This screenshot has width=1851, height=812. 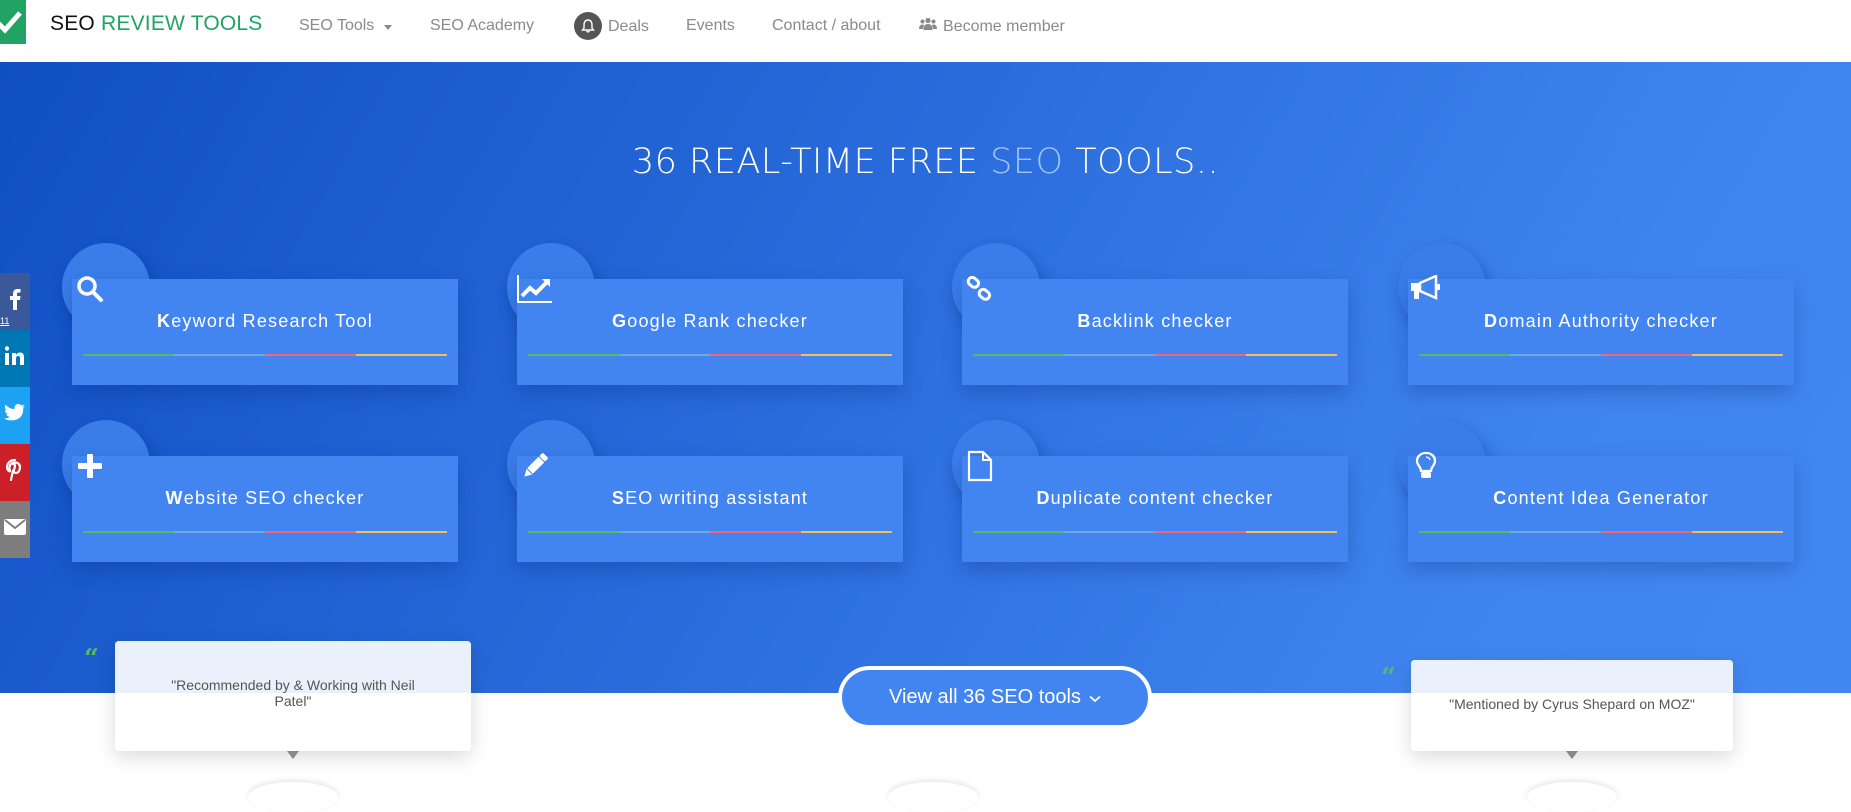 What do you see at coordinates (710, 509) in the screenshot?
I see `tool-card: SEO writing assistant` at bounding box center [710, 509].